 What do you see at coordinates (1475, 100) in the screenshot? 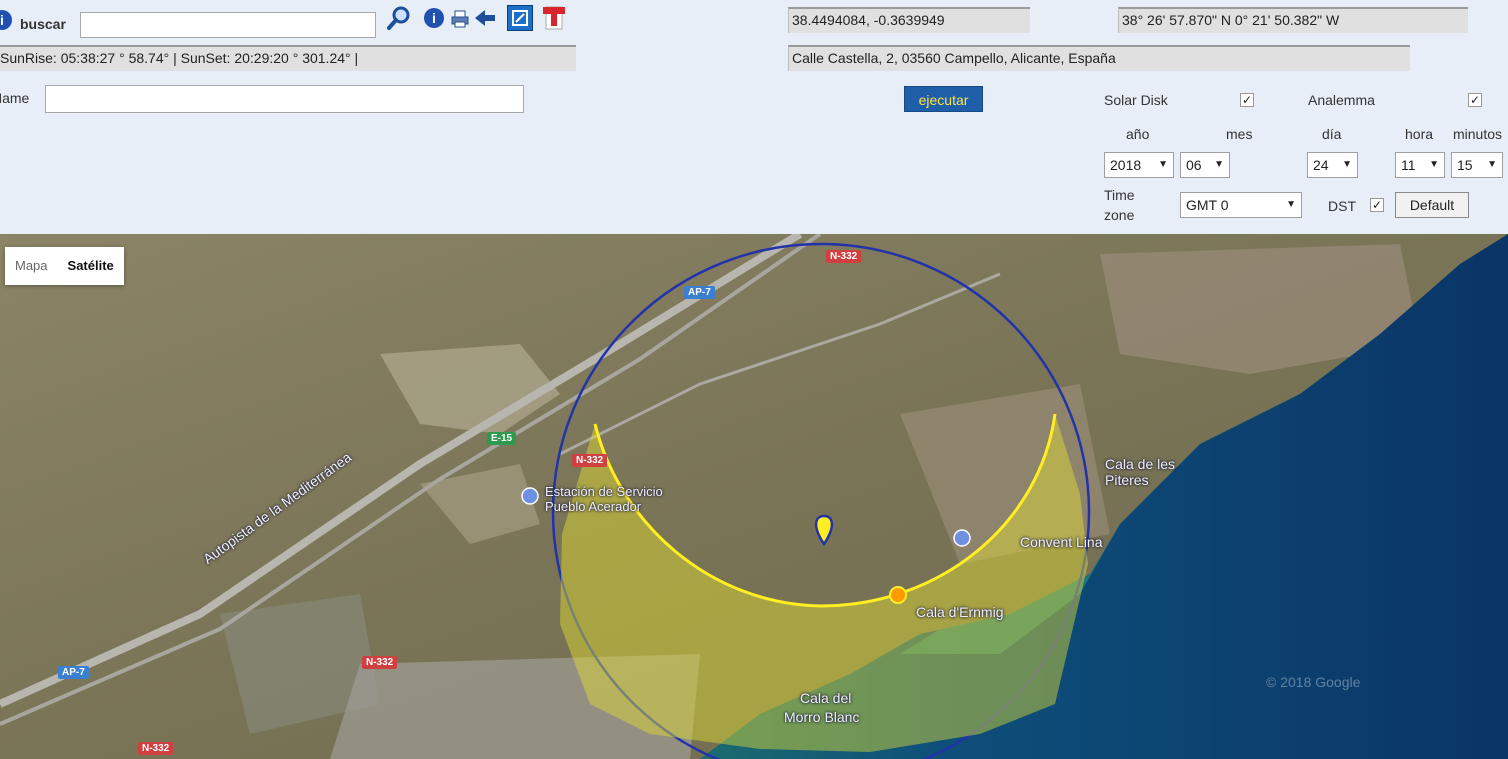
I see `analemma-checkbox: ✓` at bounding box center [1475, 100].